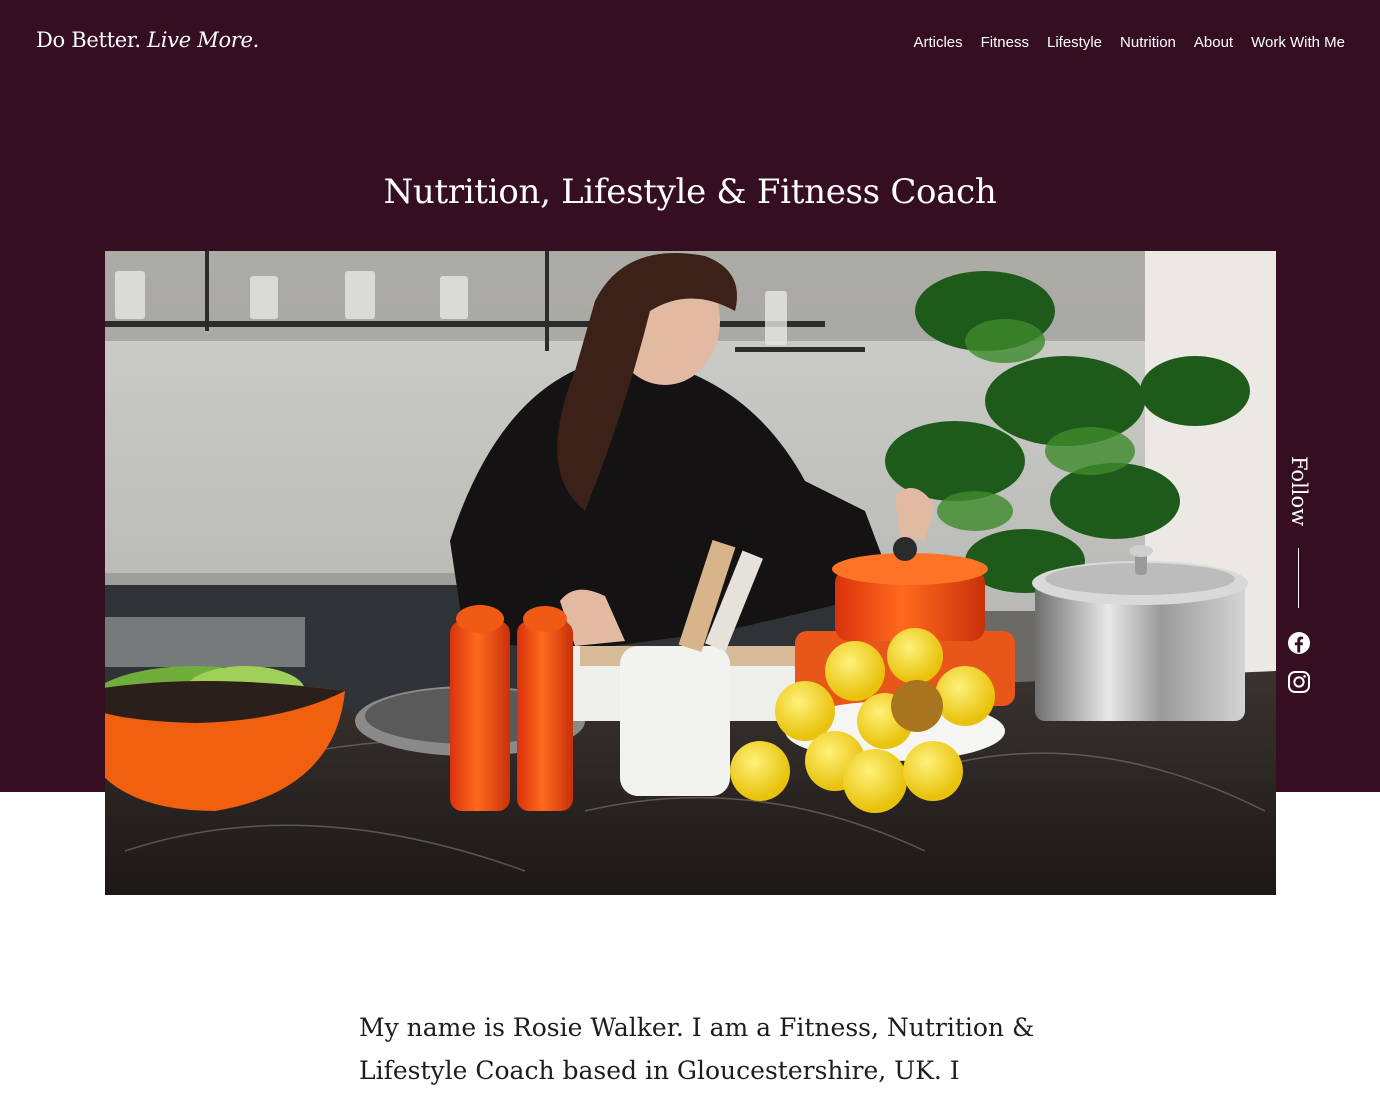 This screenshot has height=1100, width=1380. What do you see at coordinates (1148, 42) in the screenshot?
I see `nav-nutrition: Nutrition` at bounding box center [1148, 42].